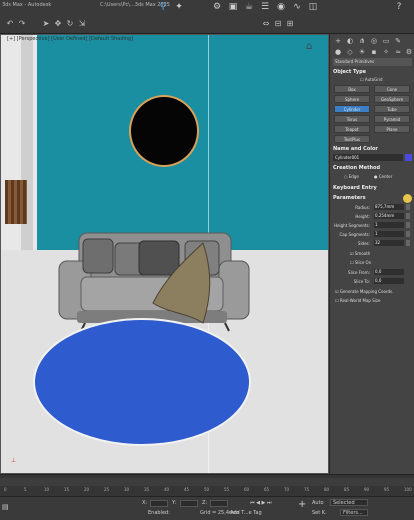 Image resolution: width=414 pixels, height=520 pixels. I want to click on center-radio: ● Center, so click(383, 176).